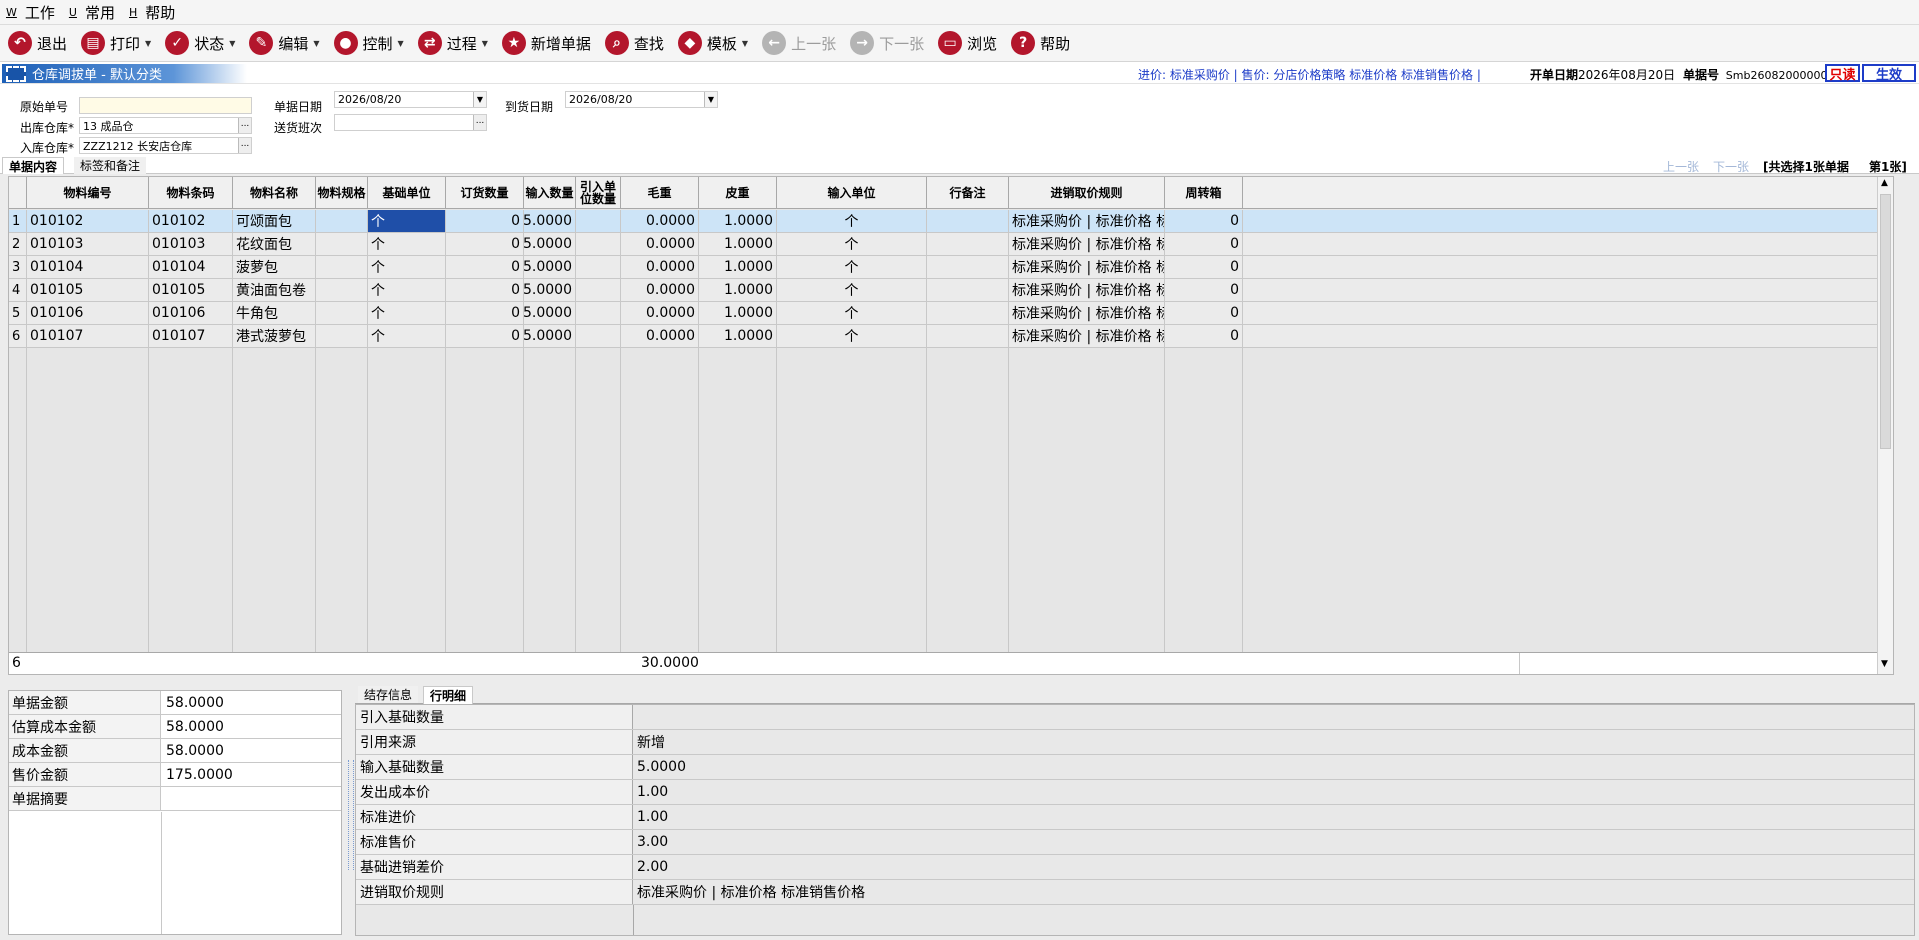 The height and width of the screenshot is (940, 1919). I want to click on grid-header-col-5: 基础单位, so click(407, 193).